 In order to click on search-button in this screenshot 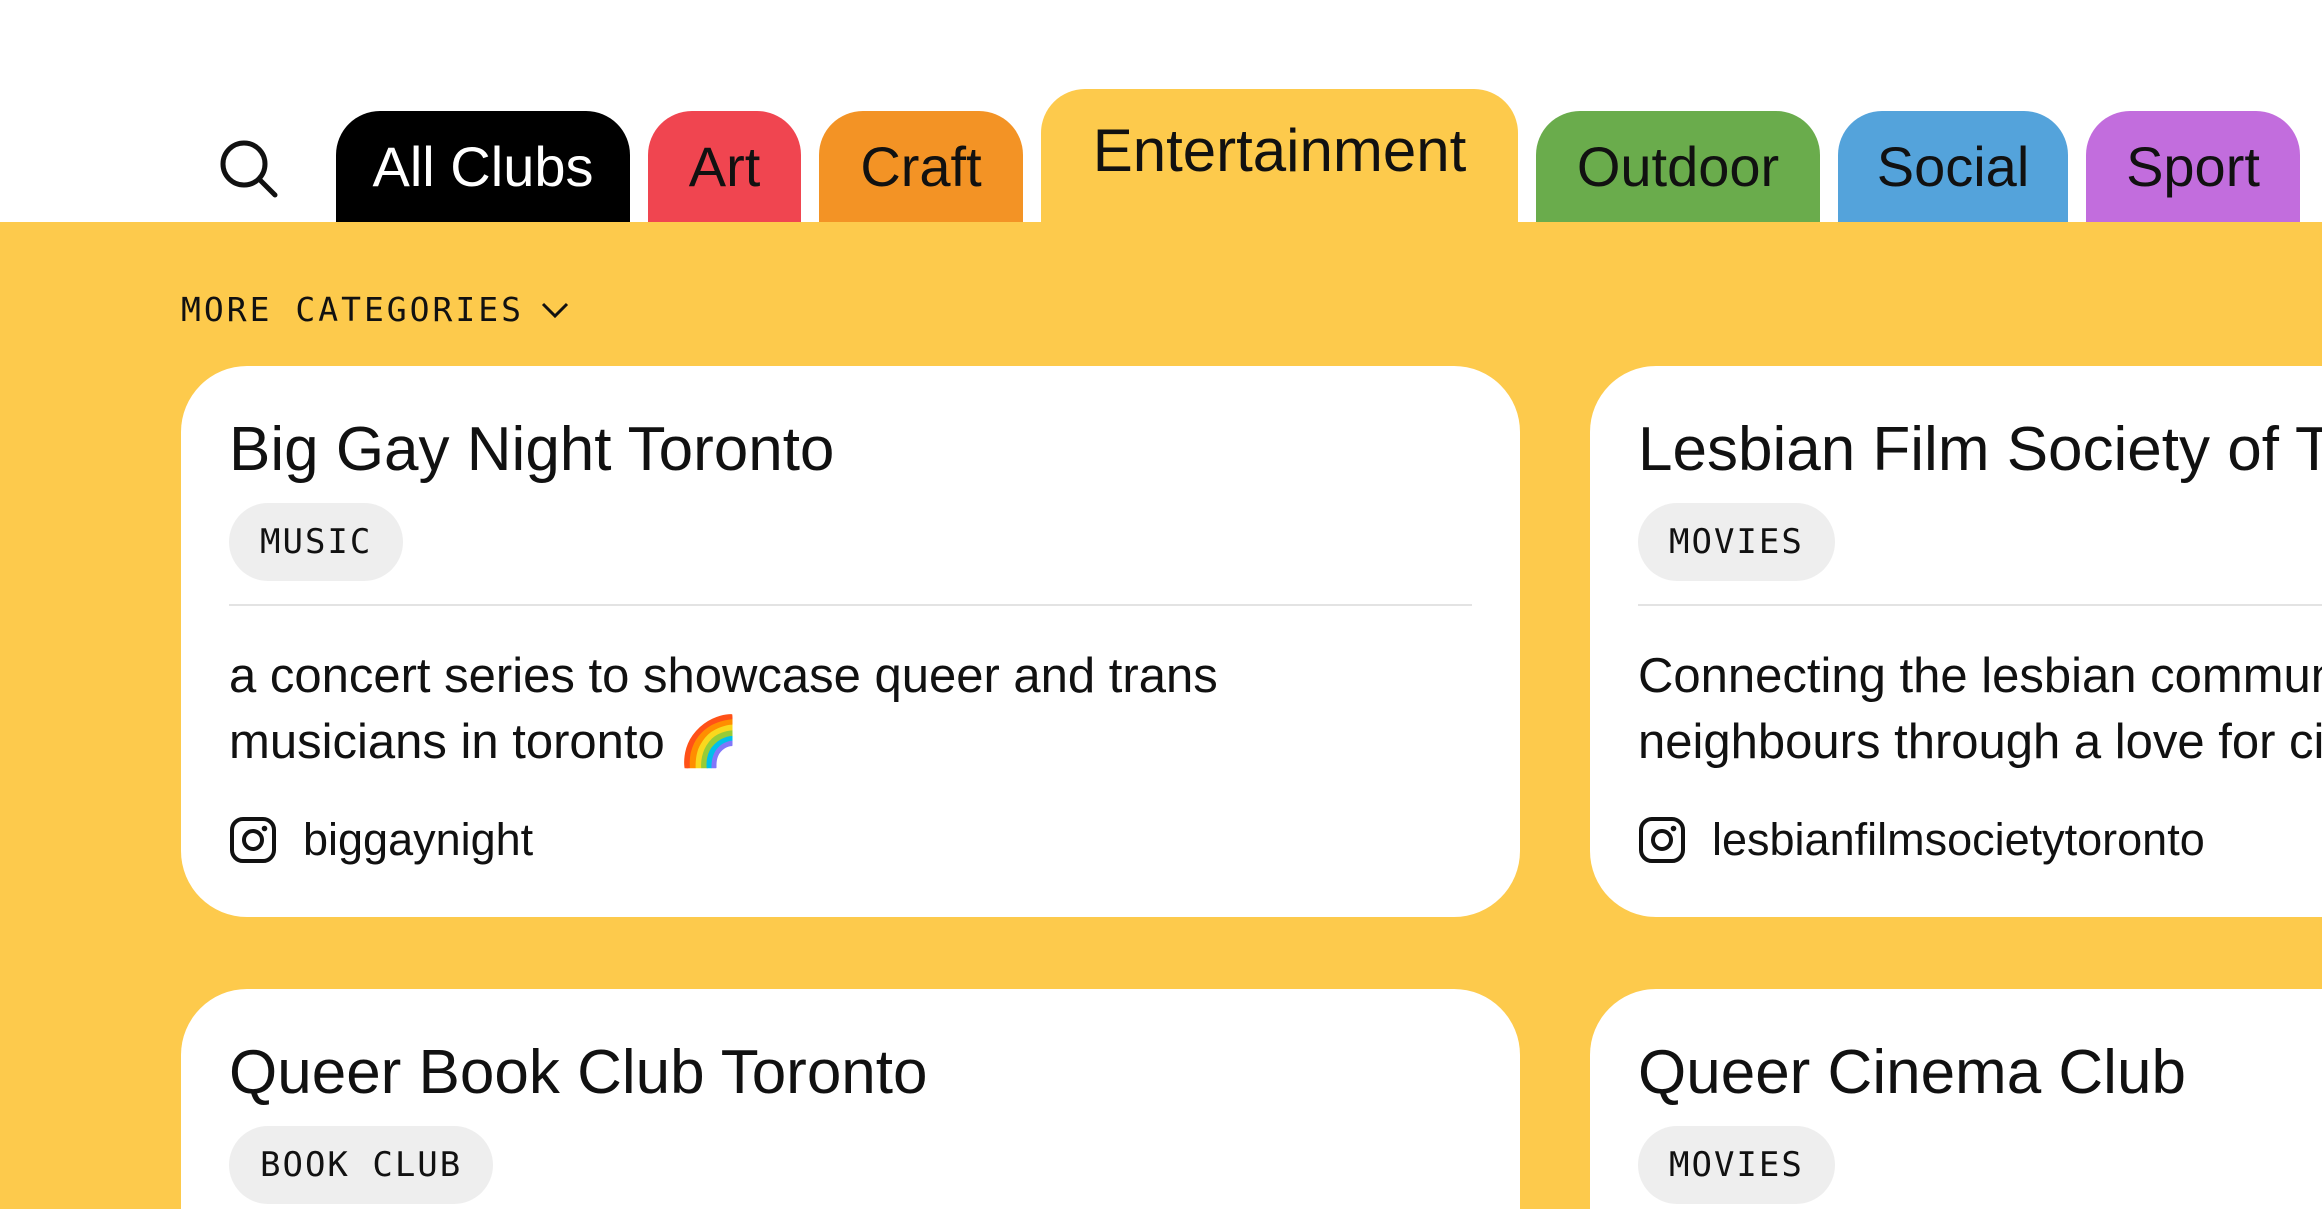, I will do `click(249, 169)`.